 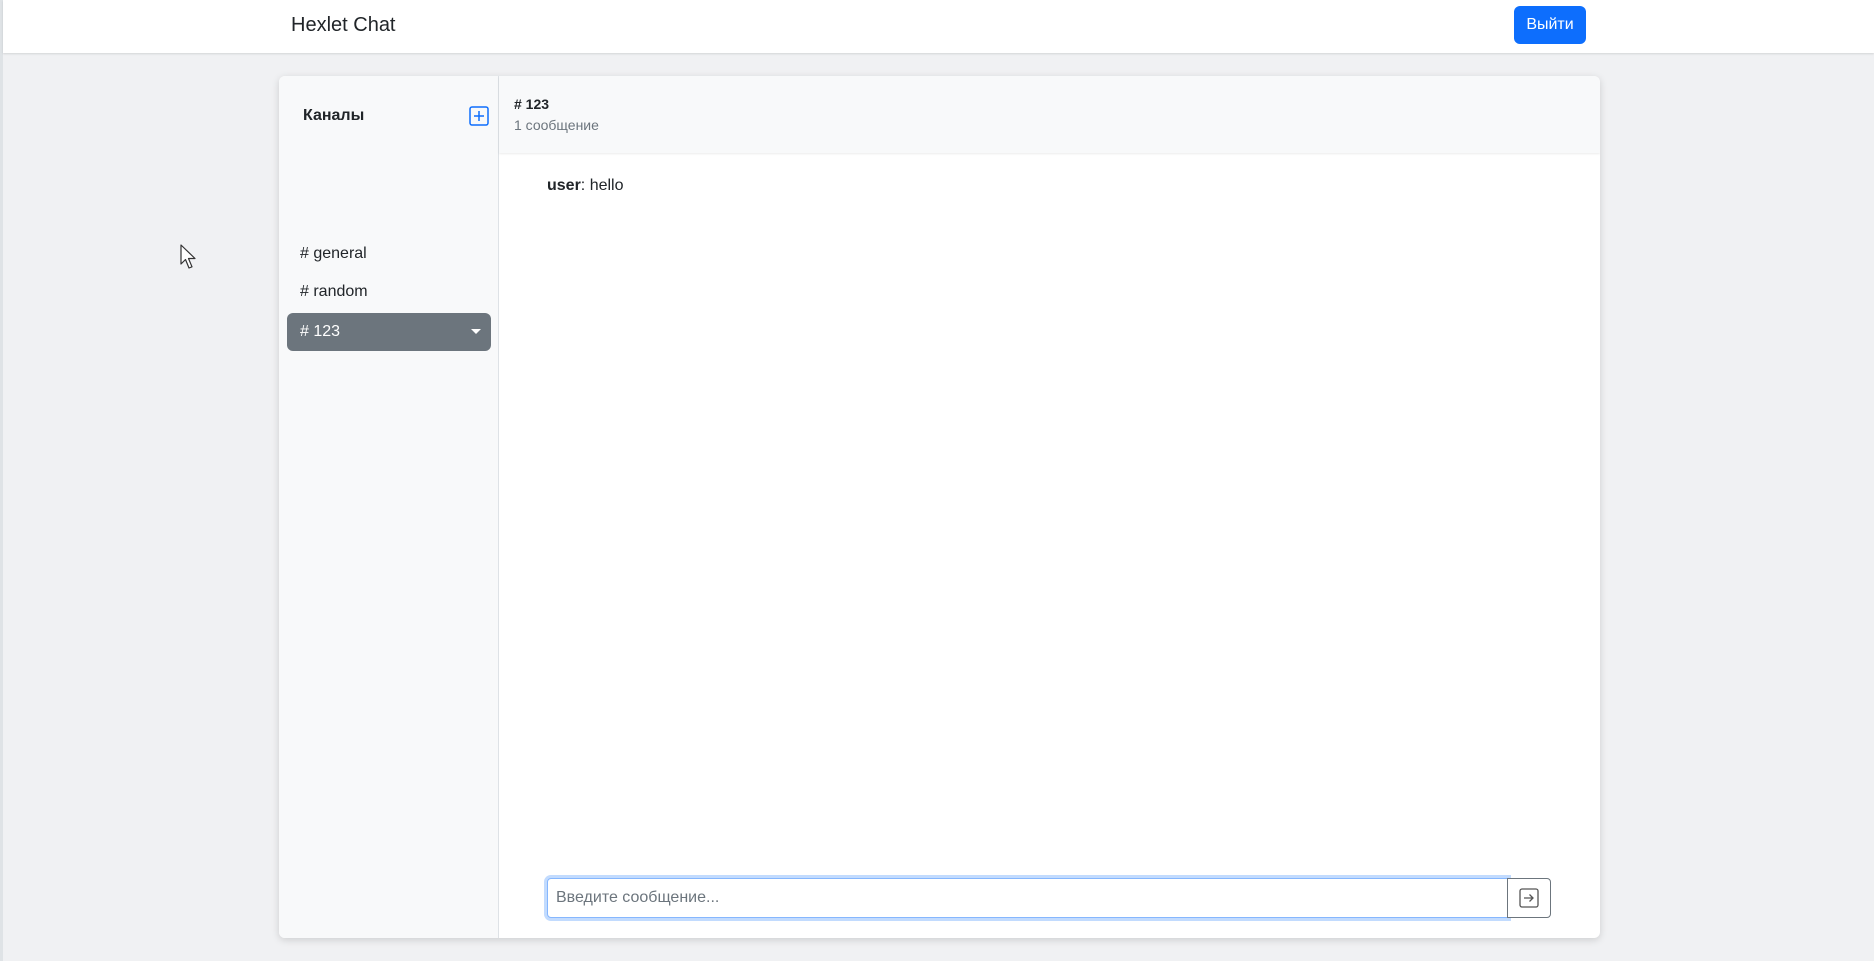 I want to click on brand-link: Hexlet Chat, so click(x=343, y=25).